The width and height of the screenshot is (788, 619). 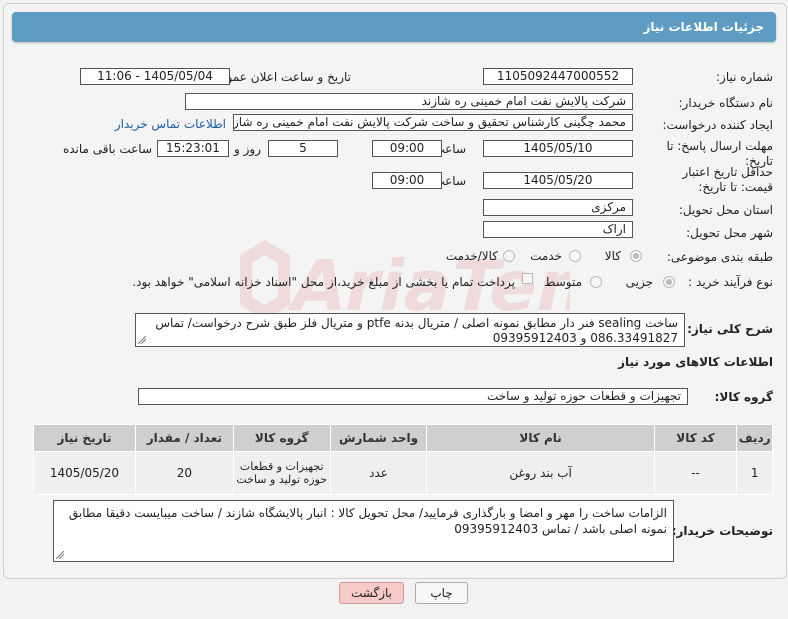 What do you see at coordinates (107, 149) in the screenshot?
I see `remaining-time-label: ساعت باقی مانده` at bounding box center [107, 149].